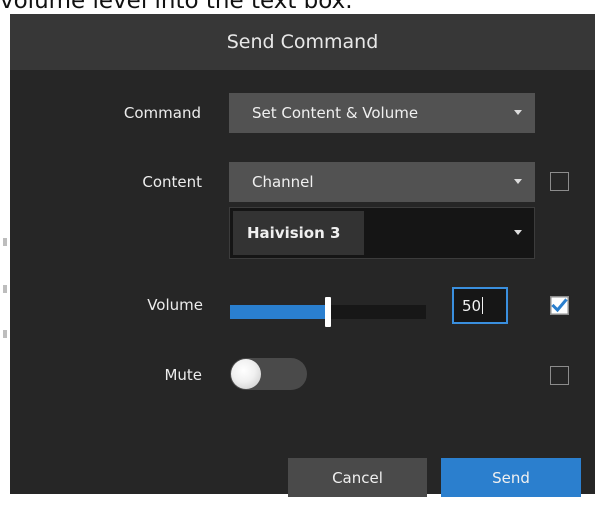  I want to click on volume-input-value: 50, so click(472, 305).